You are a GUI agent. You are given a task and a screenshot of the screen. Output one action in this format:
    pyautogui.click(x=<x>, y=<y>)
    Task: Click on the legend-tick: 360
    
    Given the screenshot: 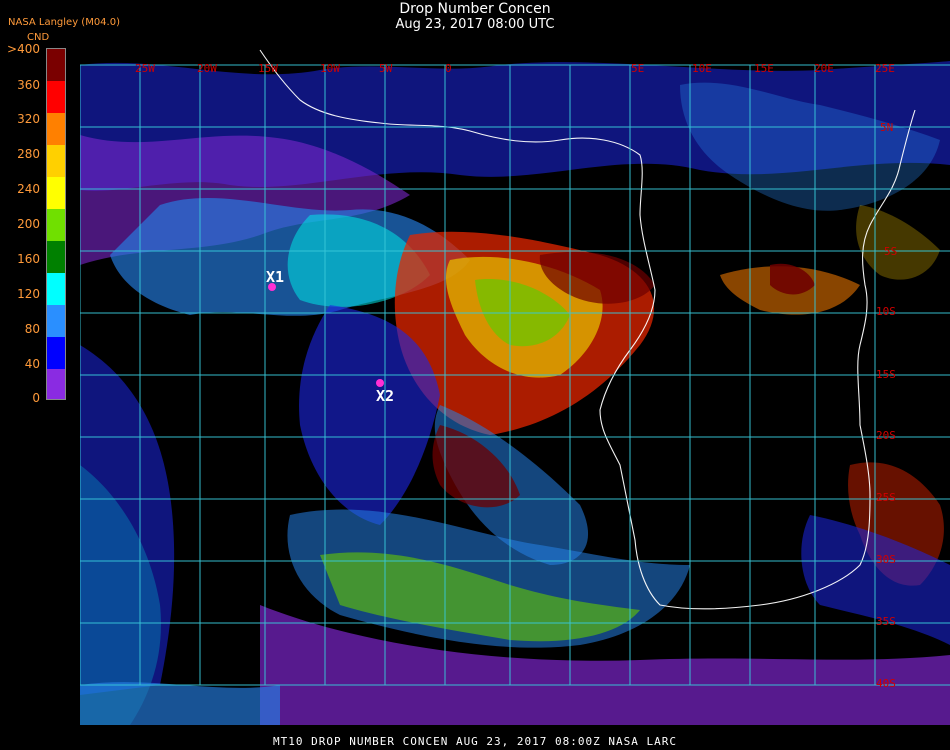 What is the action you would take?
    pyautogui.click(x=28, y=85)
    